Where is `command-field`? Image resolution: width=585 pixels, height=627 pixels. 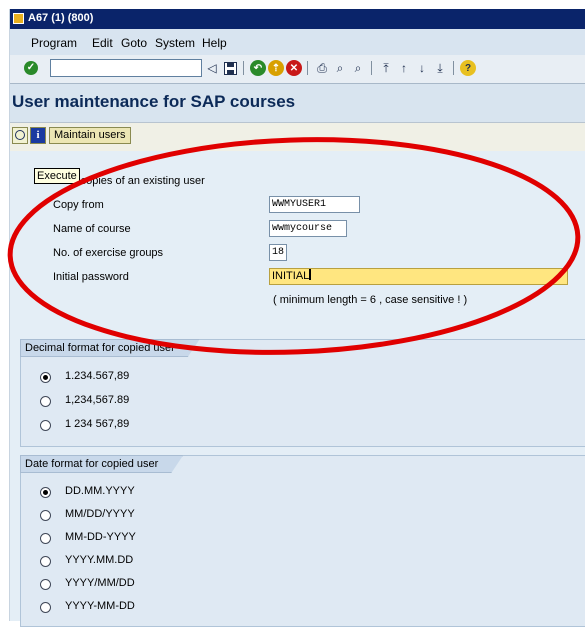 command-field is located at coordinates (126, 68).